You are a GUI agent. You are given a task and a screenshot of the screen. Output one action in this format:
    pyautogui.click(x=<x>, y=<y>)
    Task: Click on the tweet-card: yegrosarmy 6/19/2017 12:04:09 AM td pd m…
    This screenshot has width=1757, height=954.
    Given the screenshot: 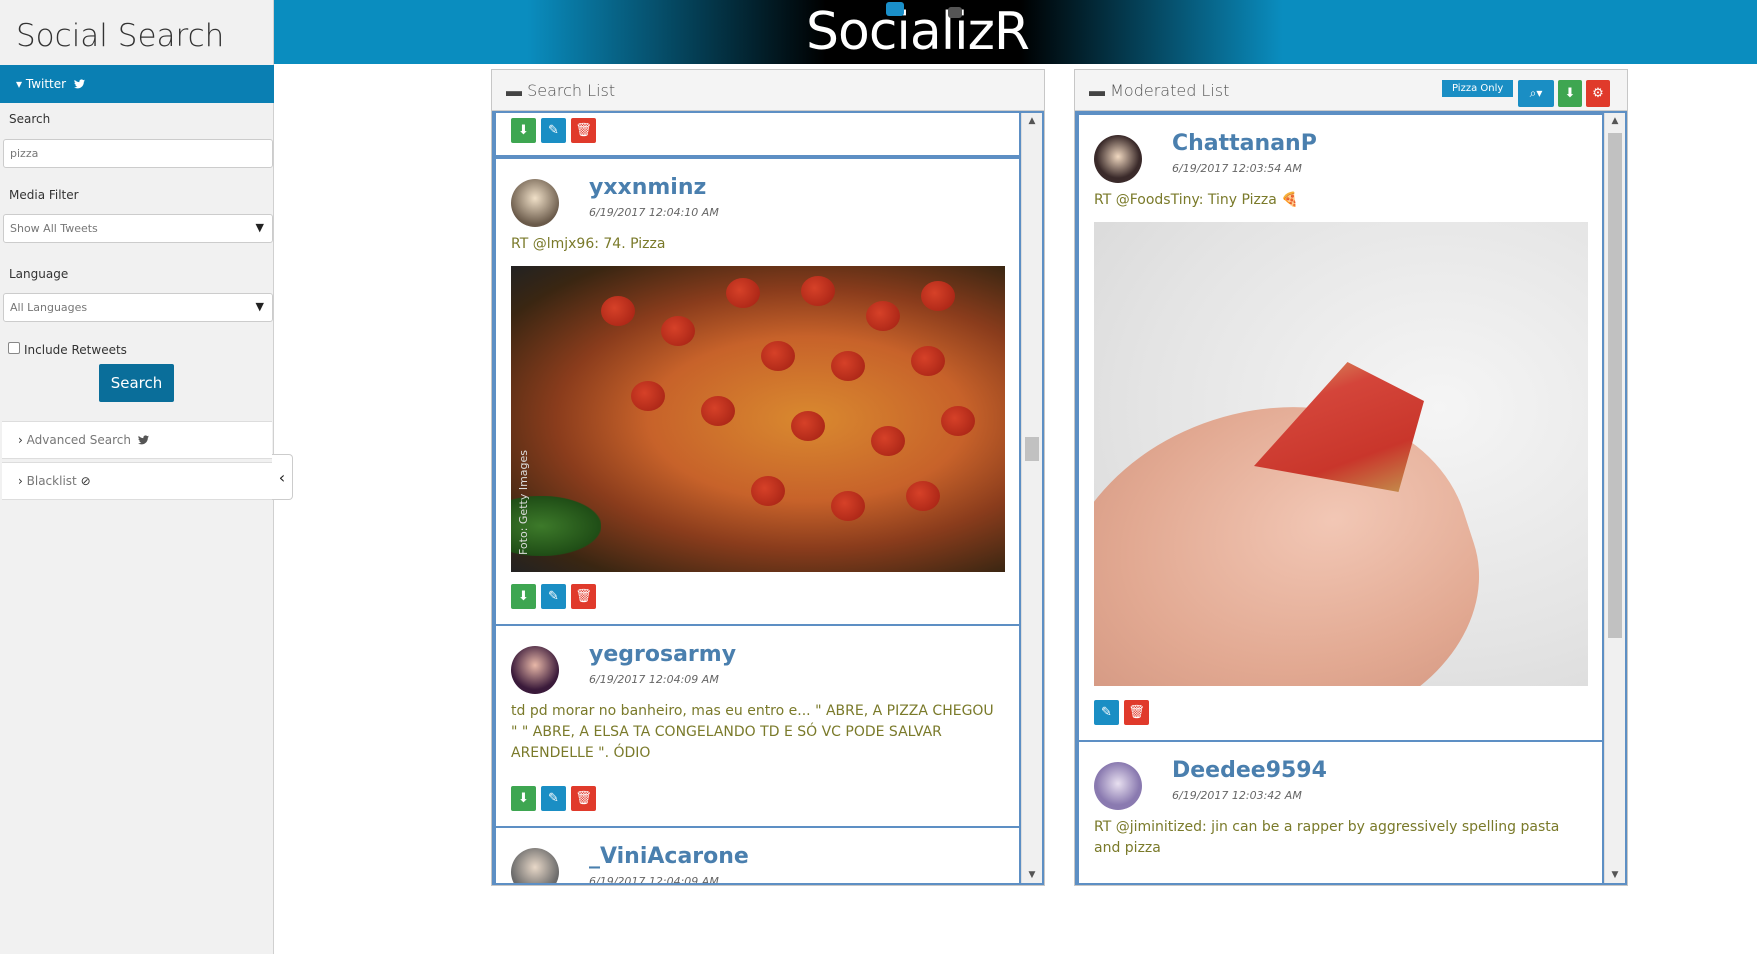 What is the action you would take?
    pyautogui.click(x=757, y=726)
    